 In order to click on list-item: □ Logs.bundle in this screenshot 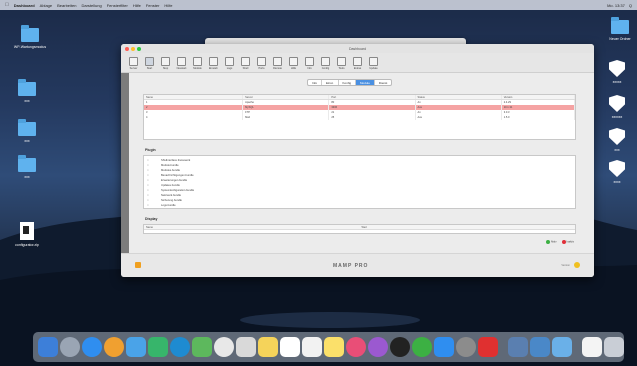, I will do `click(359, 205)`.